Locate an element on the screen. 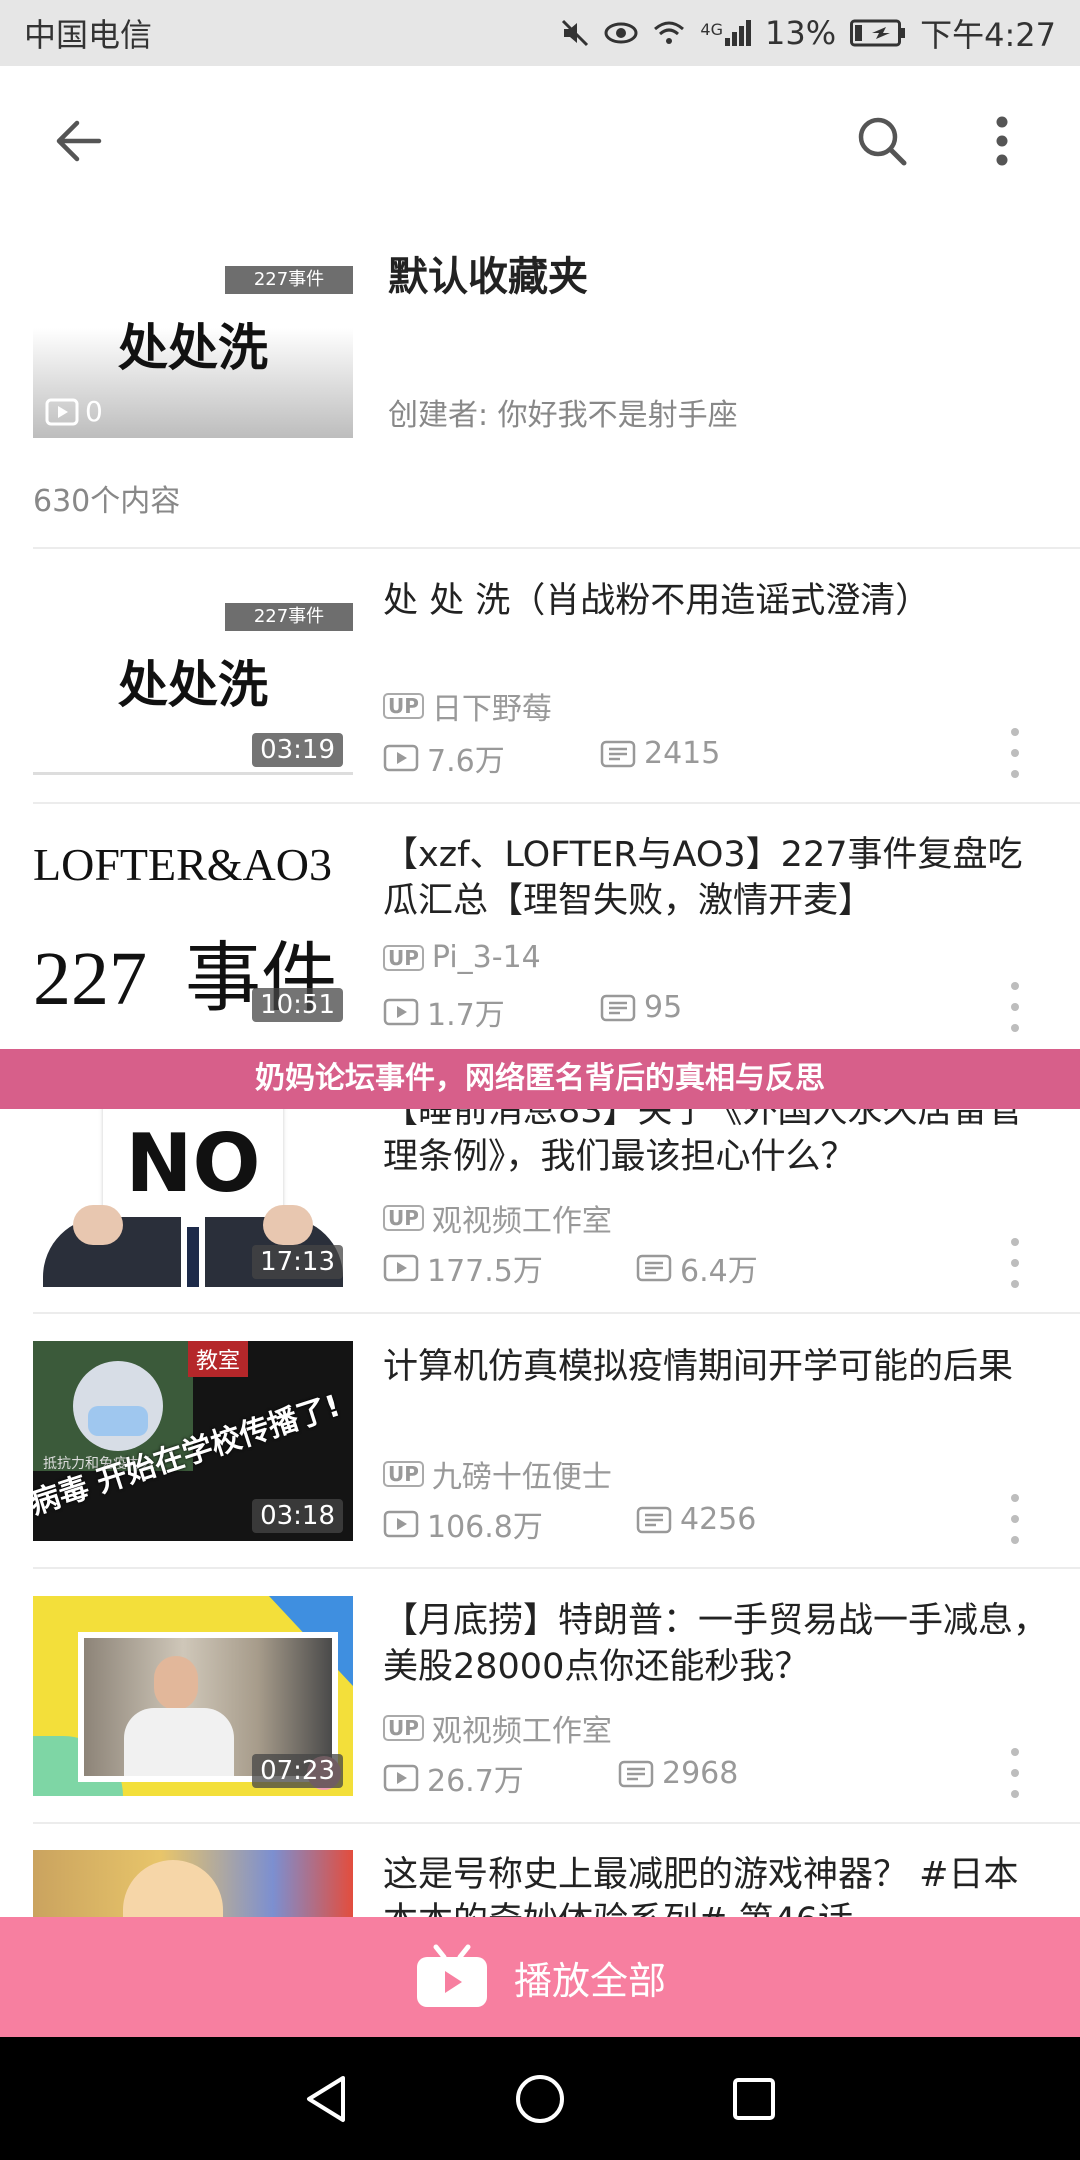 Image resolution: width=1080 pixels, height=2160 pixels. video-thumbnail: NO 17:13 is located at coordinates (193, 1187).